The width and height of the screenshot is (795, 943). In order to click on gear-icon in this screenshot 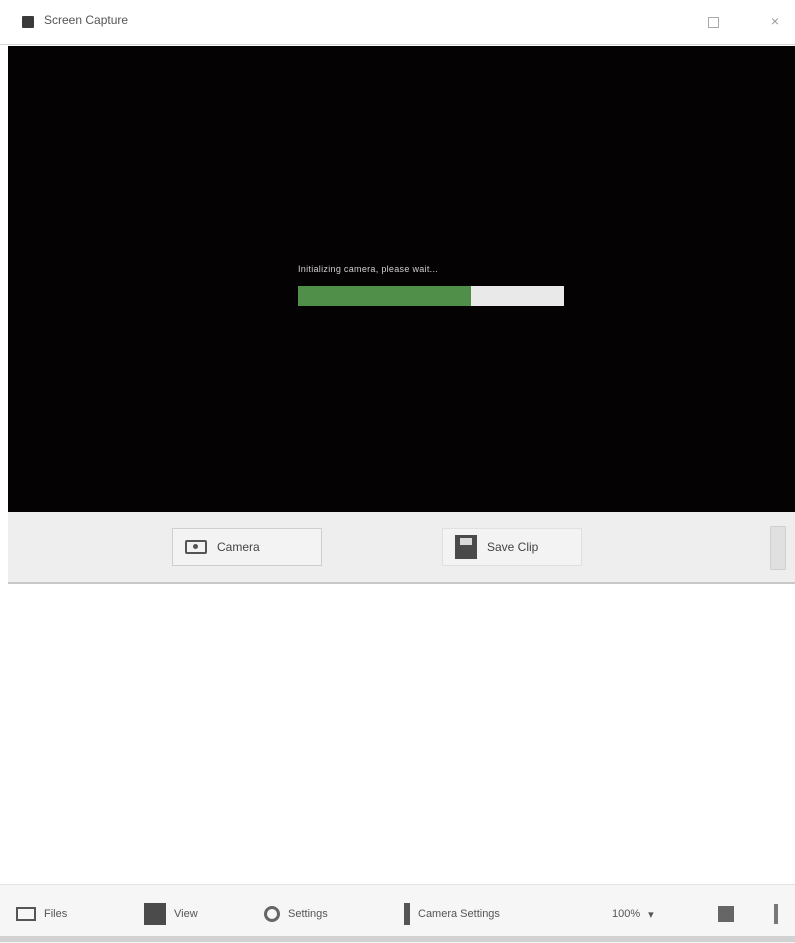, I will do `click(272, 914)`.